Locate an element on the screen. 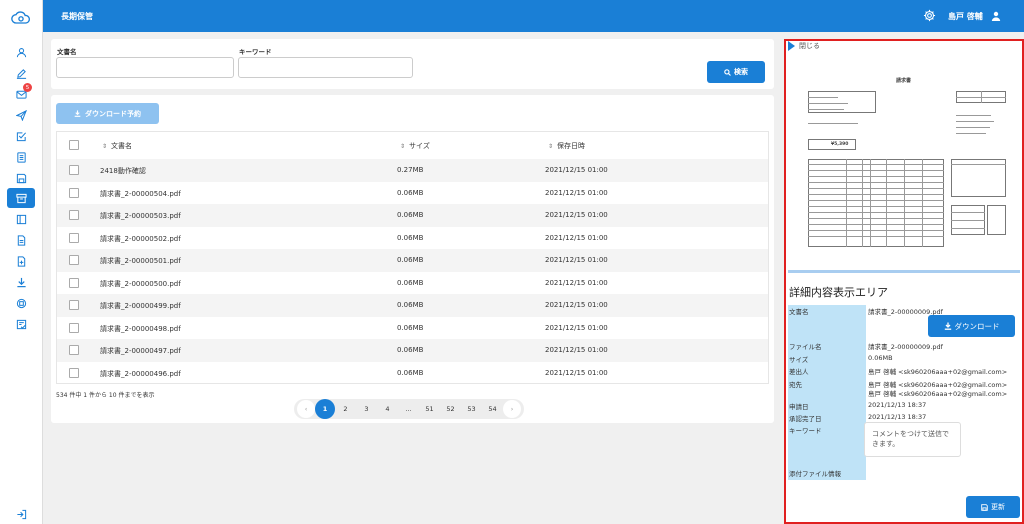 The height and width of the screenshot is (524, 1024). user-name: 島戸 啓輔 is located at coordinates (965, 16).